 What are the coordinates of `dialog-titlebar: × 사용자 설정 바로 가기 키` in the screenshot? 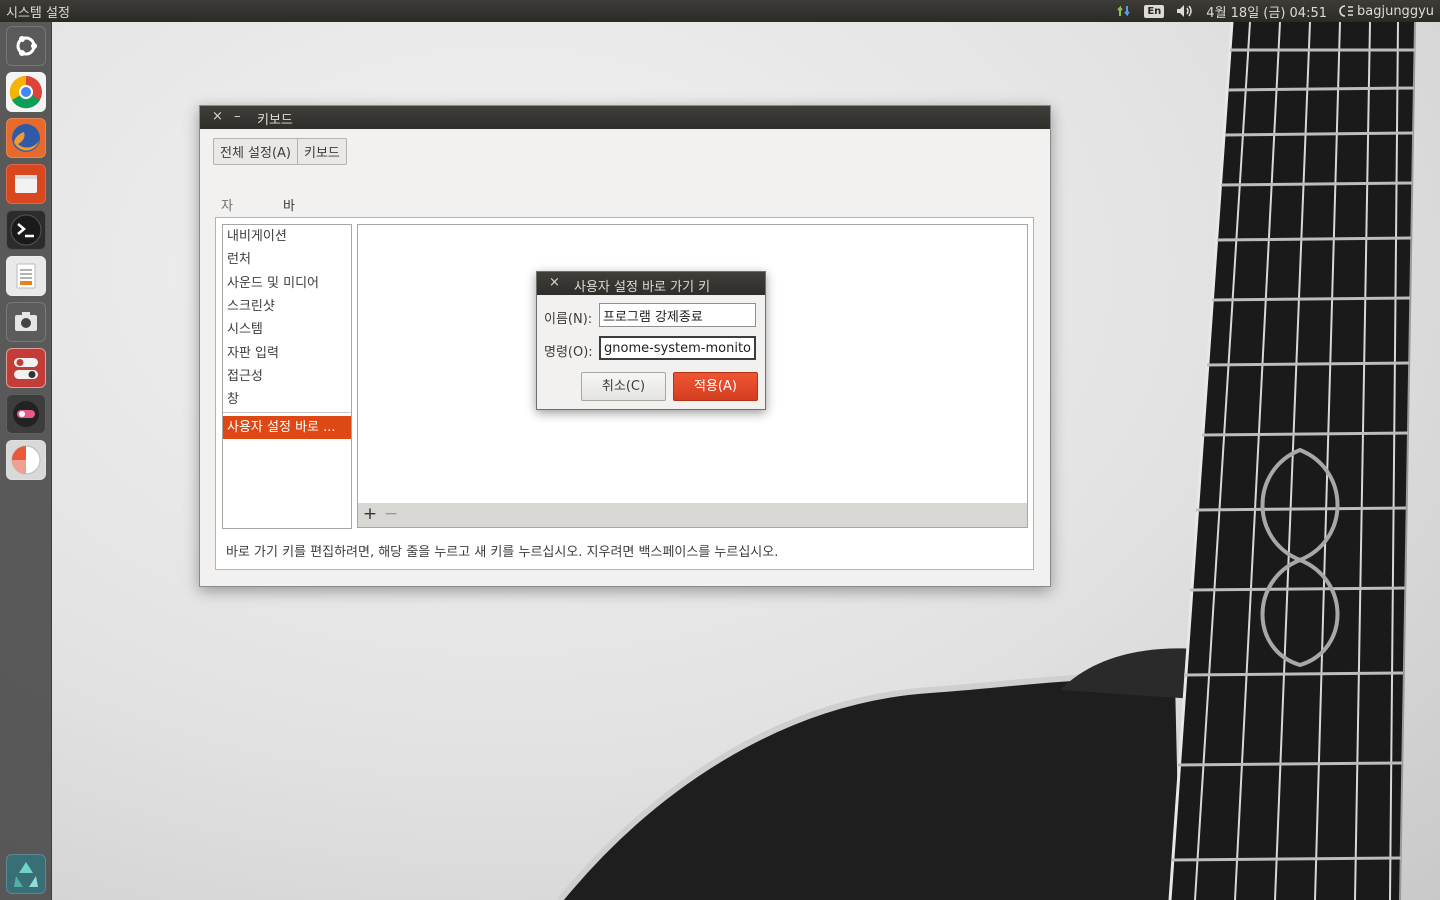 It's located at (651, 283).